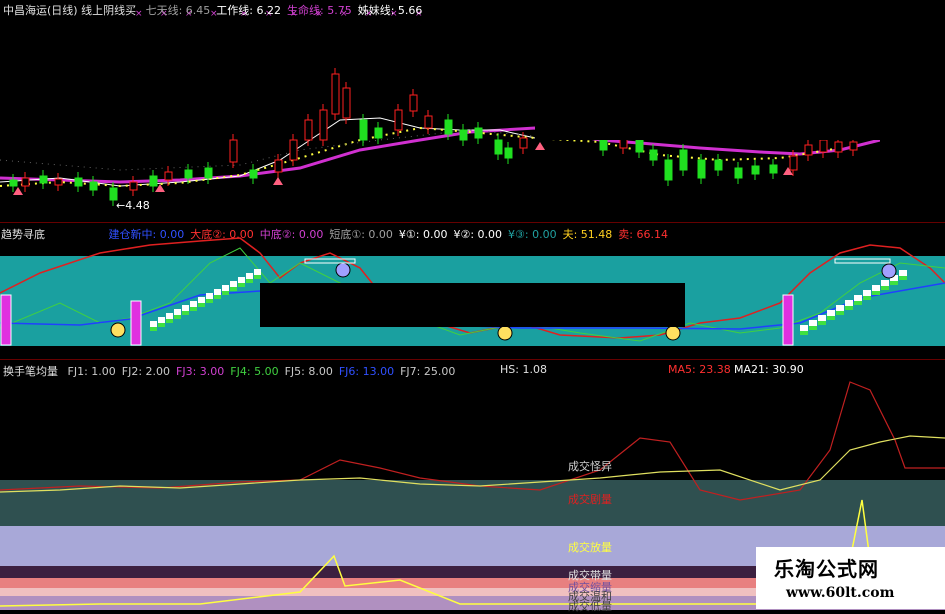 This screenshot has width=945, height=614. What do you see at coordinates (590, 466) in the screenshot?
I see `band-label-abnormal: 成交怪异` at bounding box center [590, 466].